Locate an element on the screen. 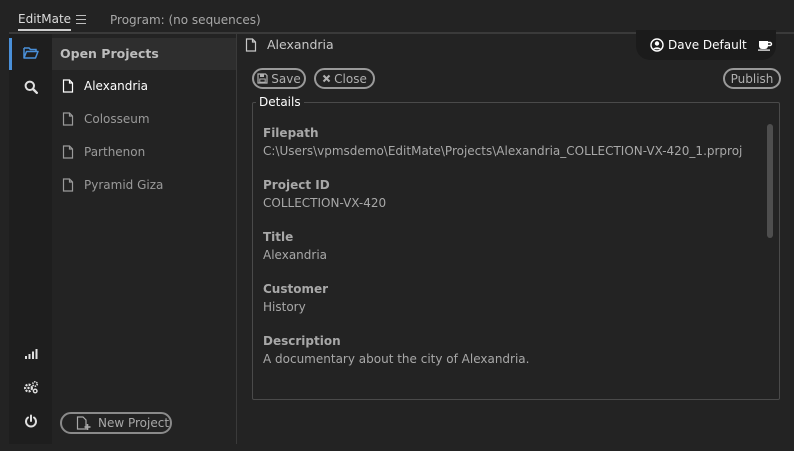 The image size is (794, 451). customer-label: Customer is located at coordinates (296, 289).